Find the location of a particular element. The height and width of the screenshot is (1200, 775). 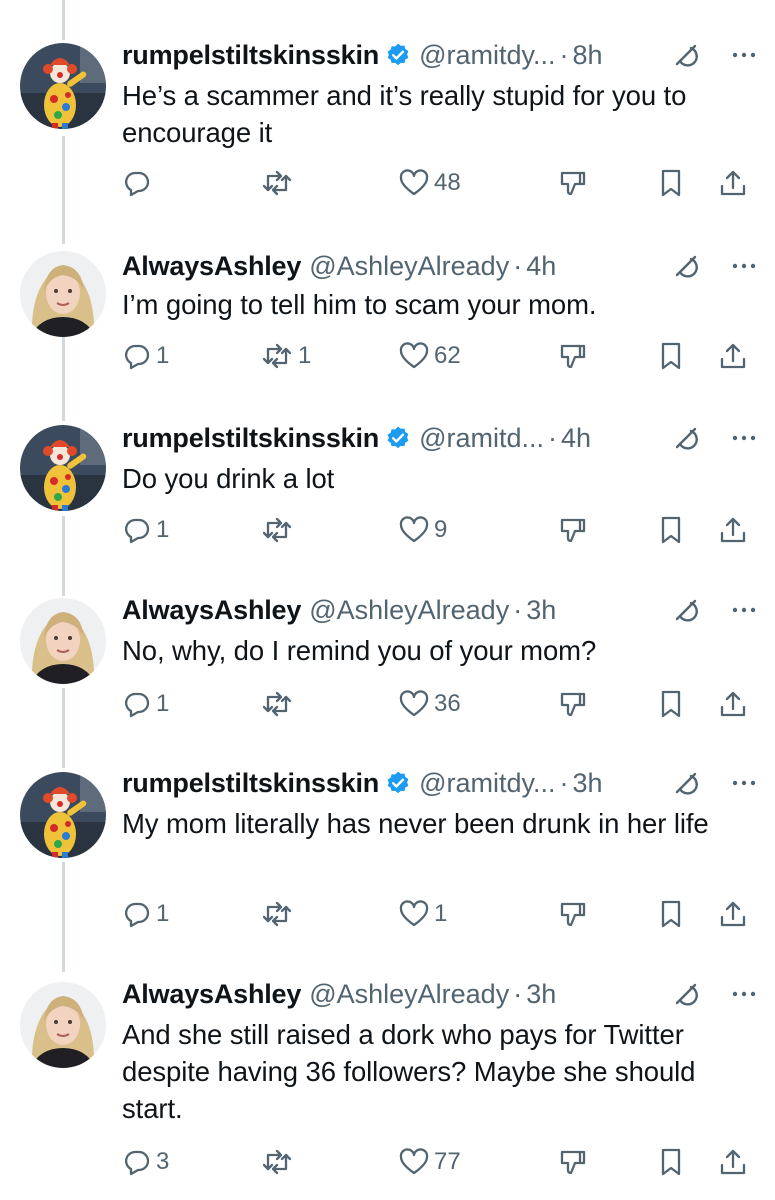

like-button: 36 is located at coordinates (429, 704).